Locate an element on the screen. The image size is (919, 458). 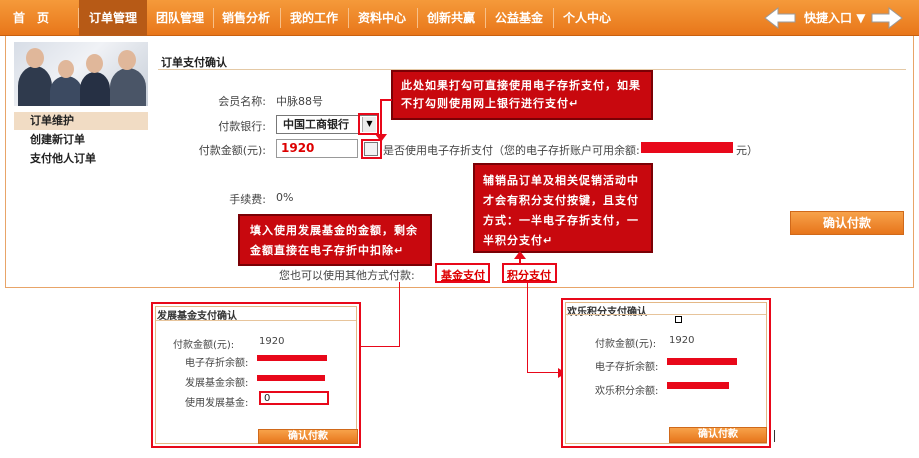
page-title: 订单支付确认 is located at coordinates (194, 62).